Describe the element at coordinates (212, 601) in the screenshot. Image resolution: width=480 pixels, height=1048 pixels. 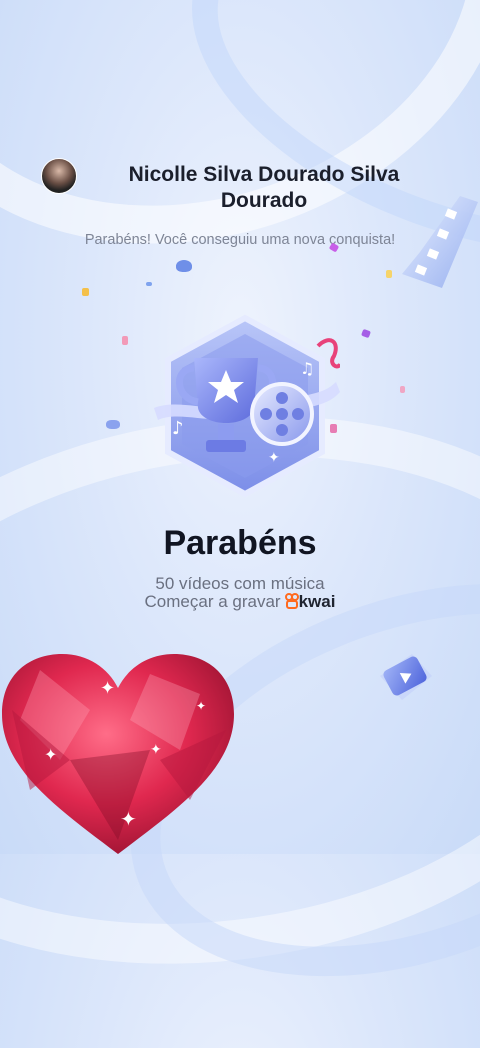
I see `start-recording-text: Começar a gravar` at that location.